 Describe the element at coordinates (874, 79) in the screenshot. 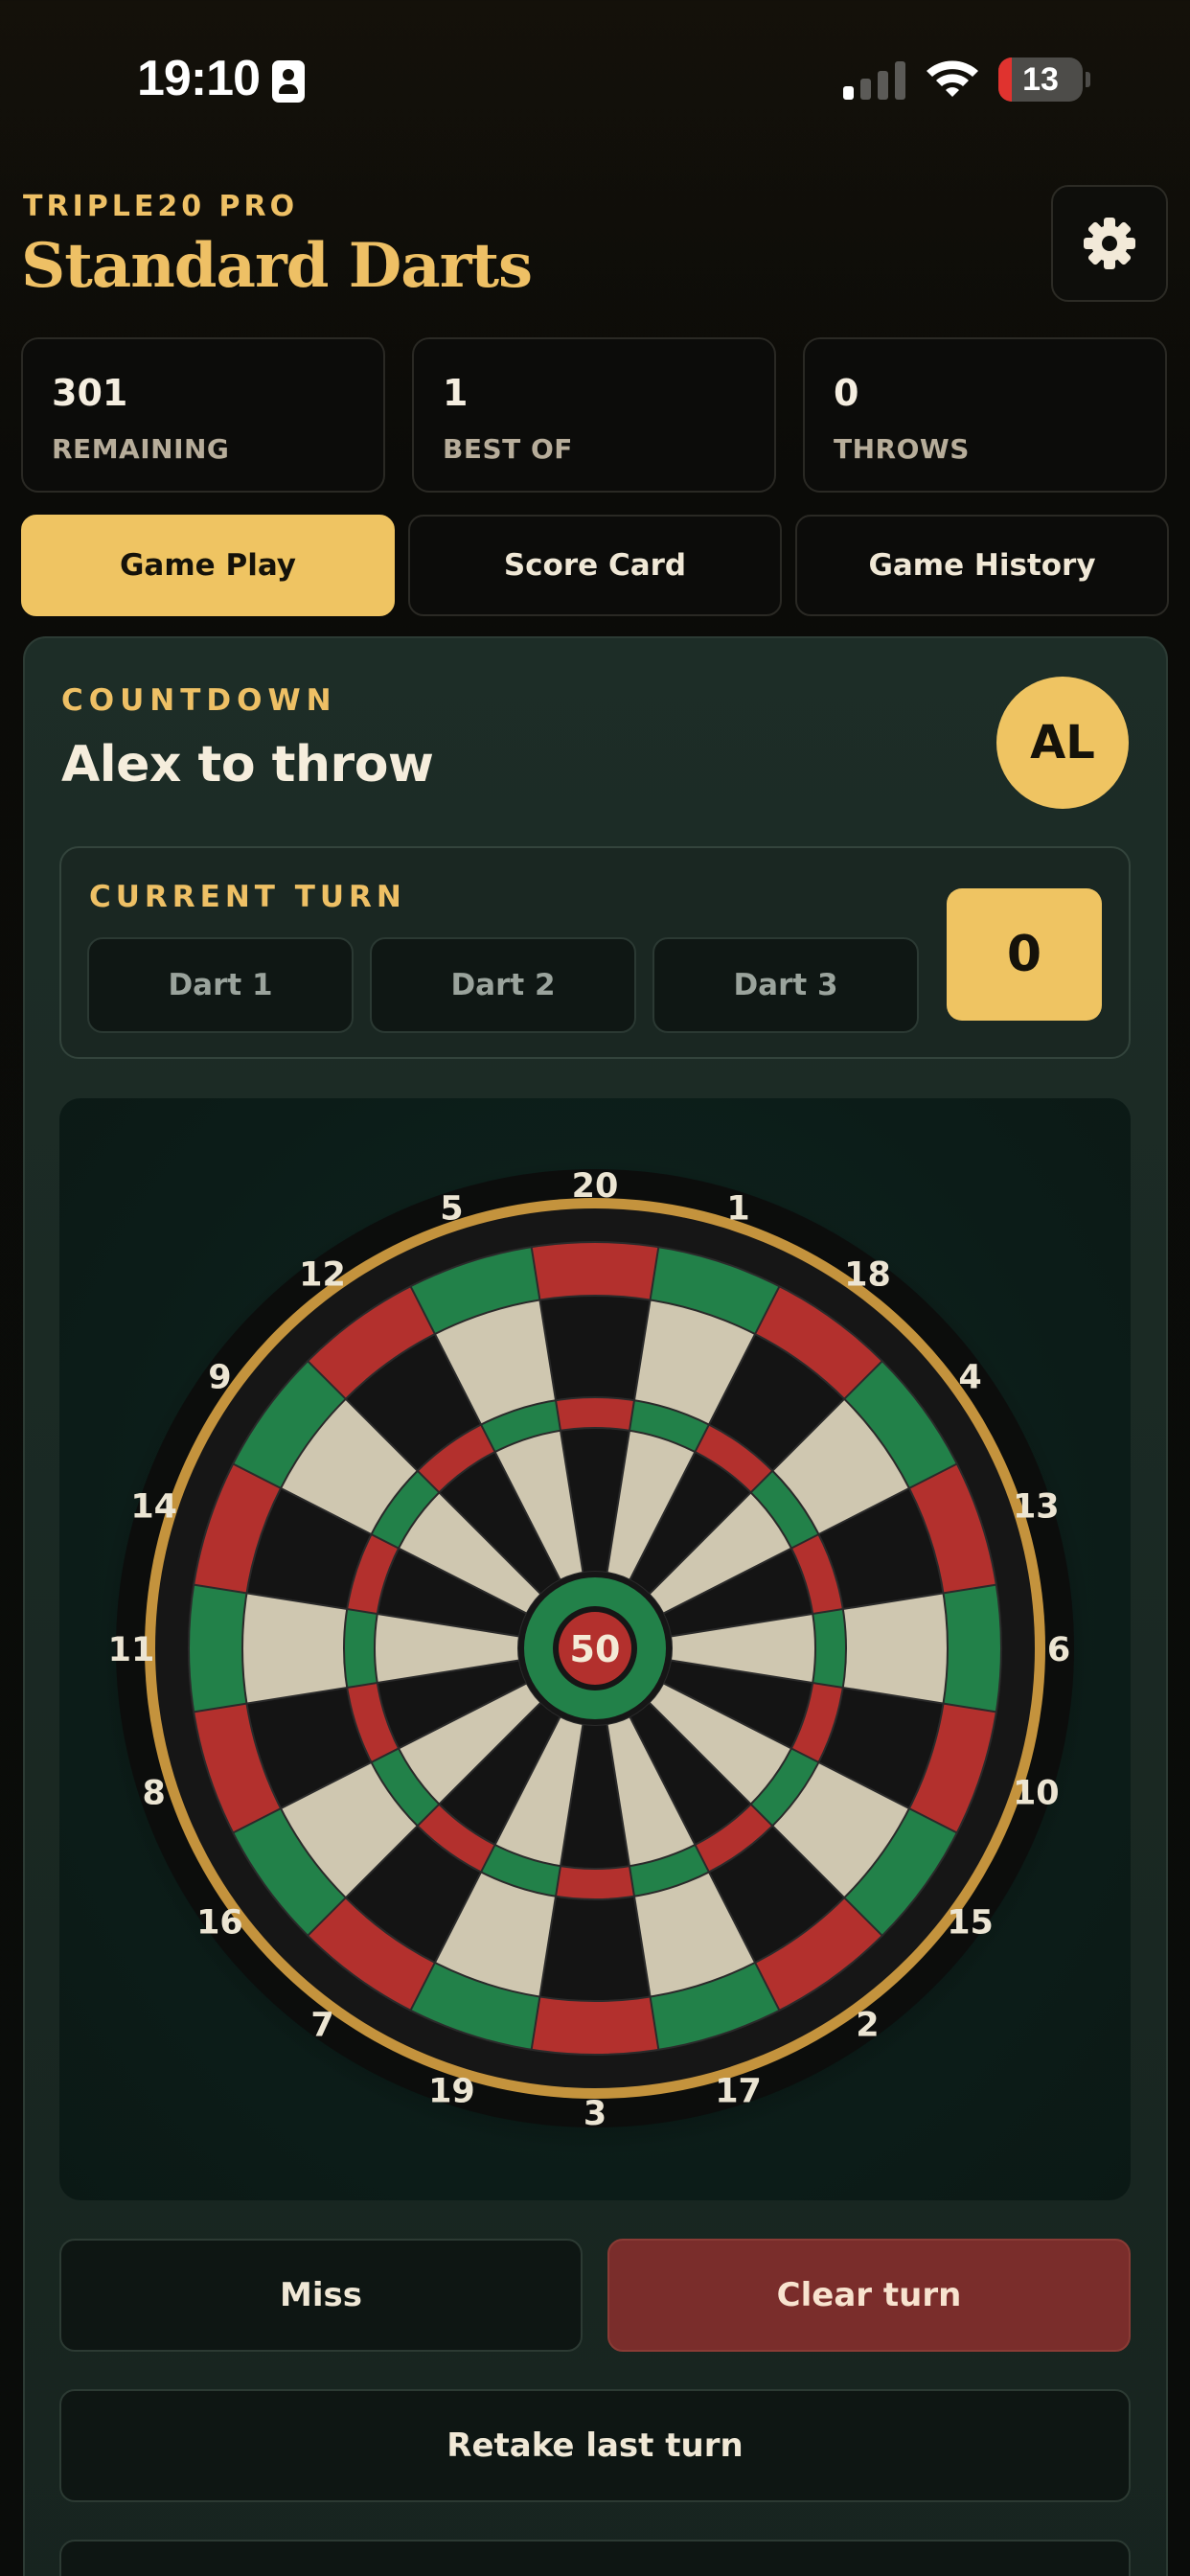

I see `cellular-signal-icon` at that location.